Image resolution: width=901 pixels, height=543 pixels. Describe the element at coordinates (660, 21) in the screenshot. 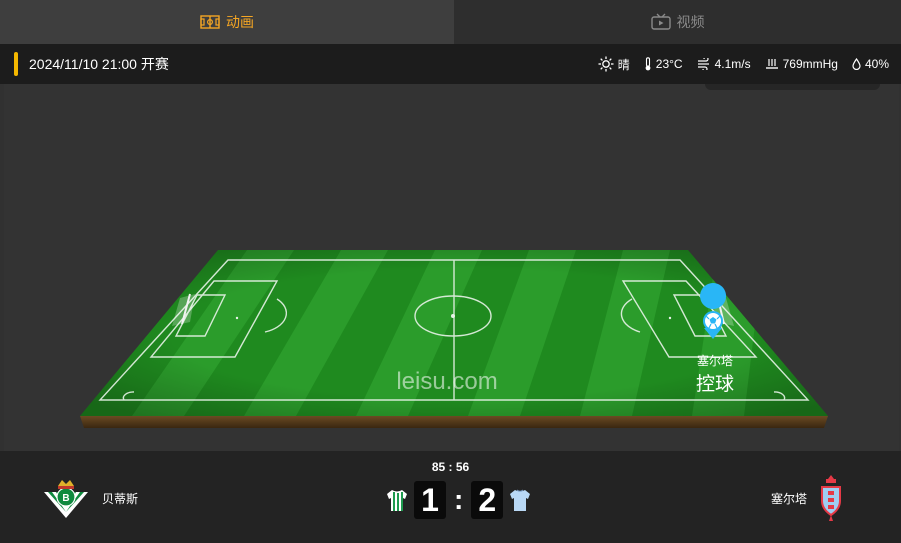

I see `tv-icon` at that location.